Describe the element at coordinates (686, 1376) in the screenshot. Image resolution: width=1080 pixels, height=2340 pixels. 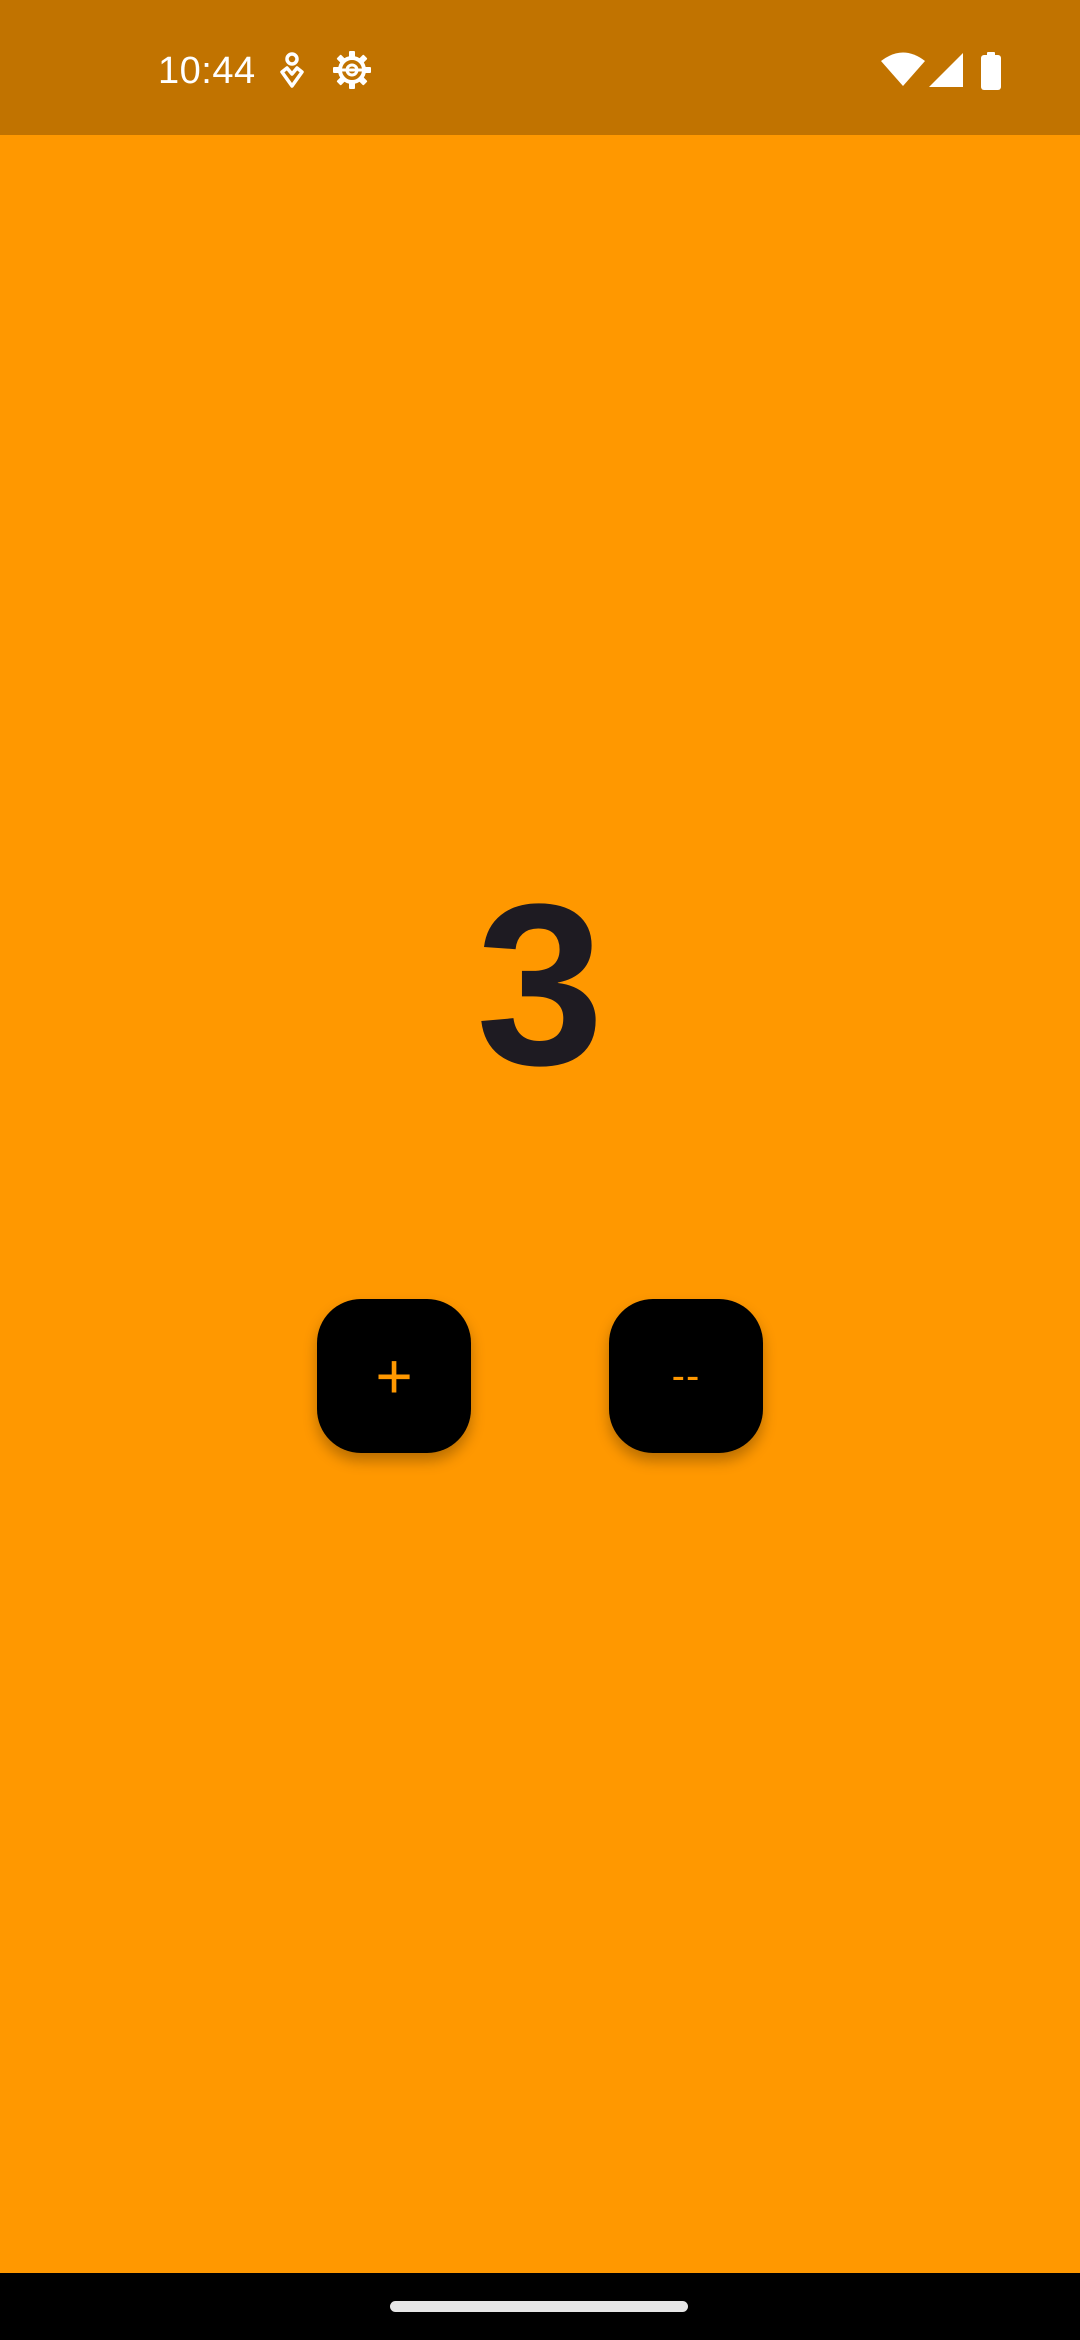
I see `decrement-button: --` at that location.